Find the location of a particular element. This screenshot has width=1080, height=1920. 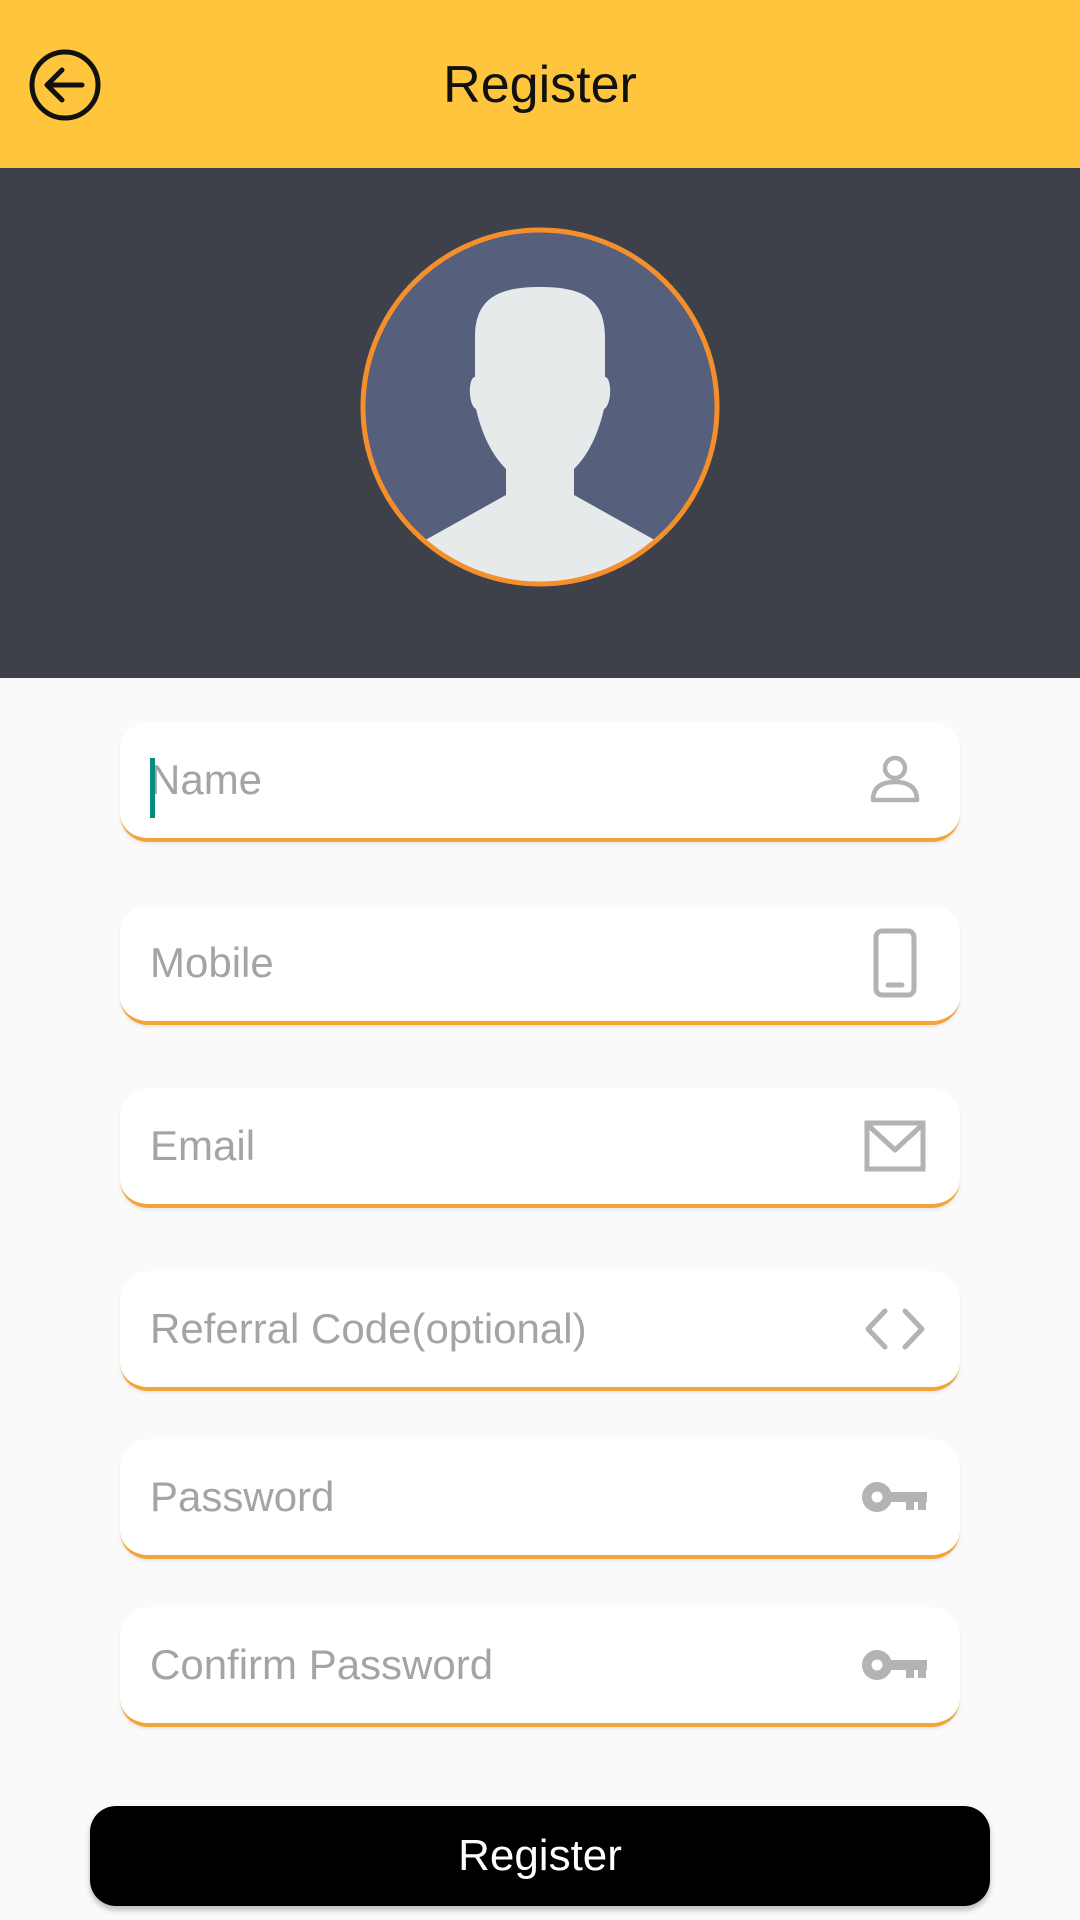

email-input is located at coordinates (490, 1146).